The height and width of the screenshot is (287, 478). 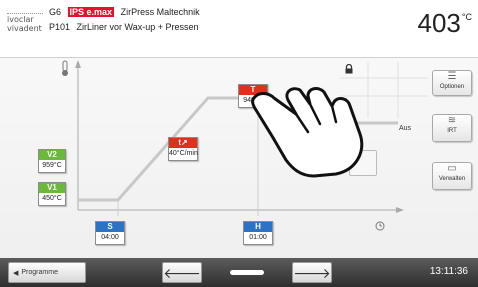 I want to click on right-arrow-icon: 🡒, so click(x=312, y=272).